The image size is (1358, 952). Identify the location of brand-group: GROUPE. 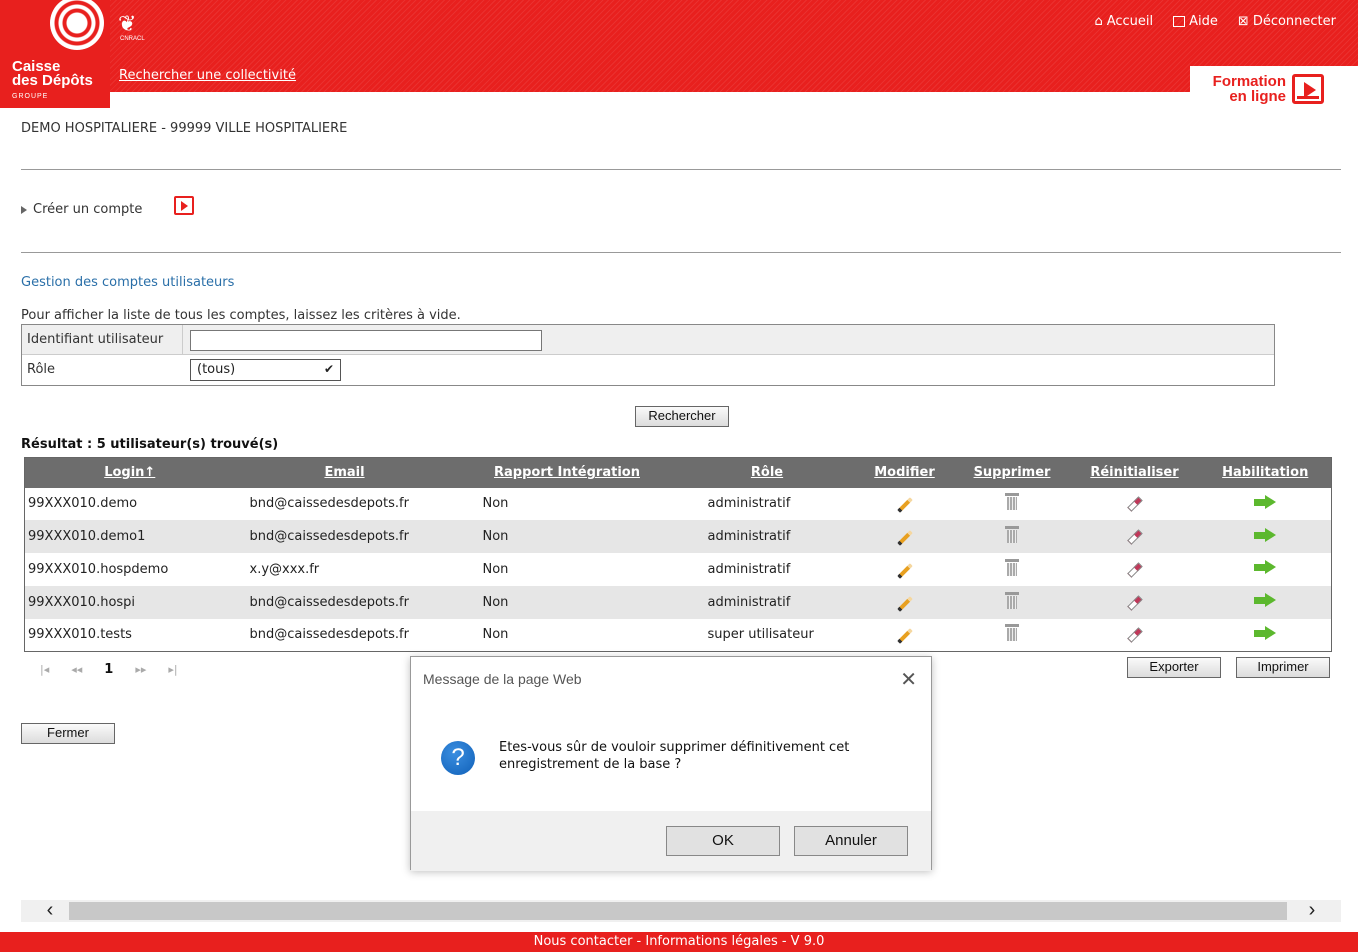
(30, 96).